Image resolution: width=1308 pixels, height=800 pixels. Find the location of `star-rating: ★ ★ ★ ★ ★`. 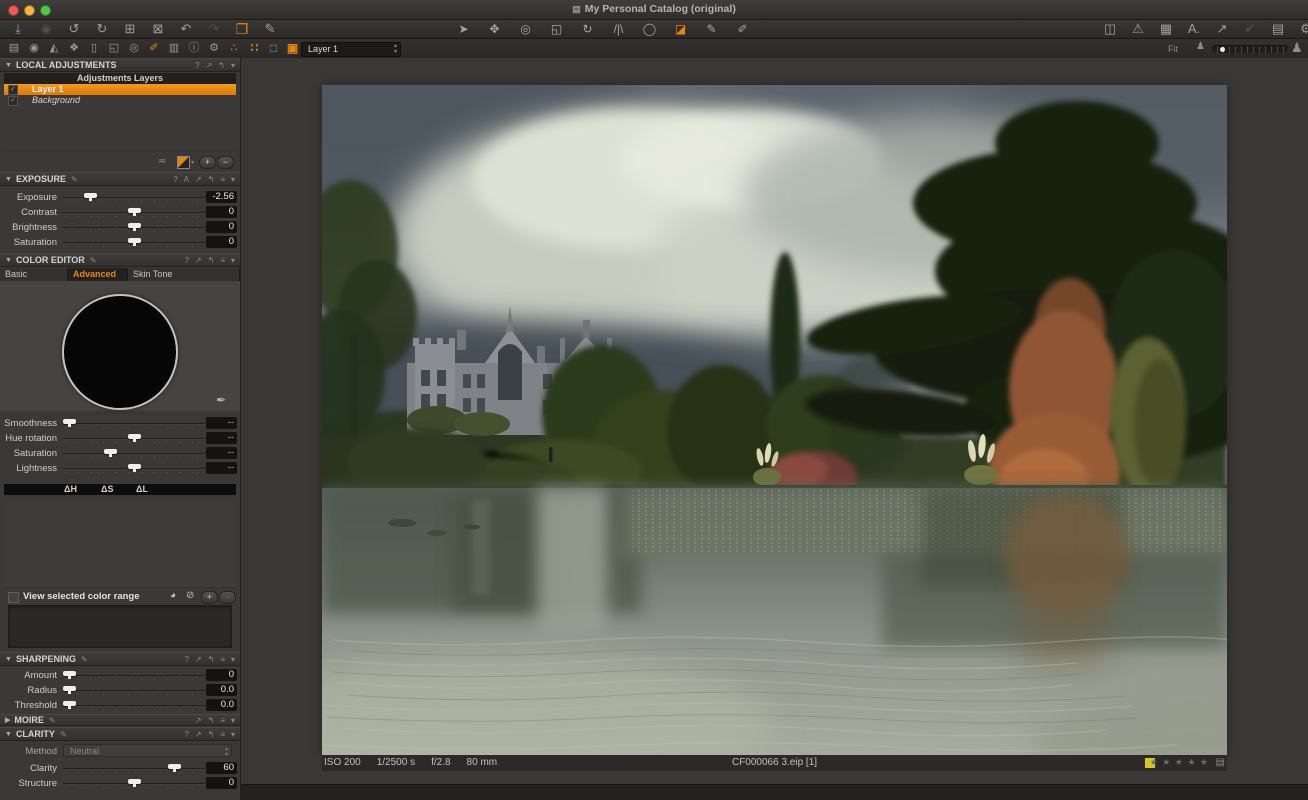

star-rating: ★ ★ ★ ★ ★ is located at coordinates (1179, 762).